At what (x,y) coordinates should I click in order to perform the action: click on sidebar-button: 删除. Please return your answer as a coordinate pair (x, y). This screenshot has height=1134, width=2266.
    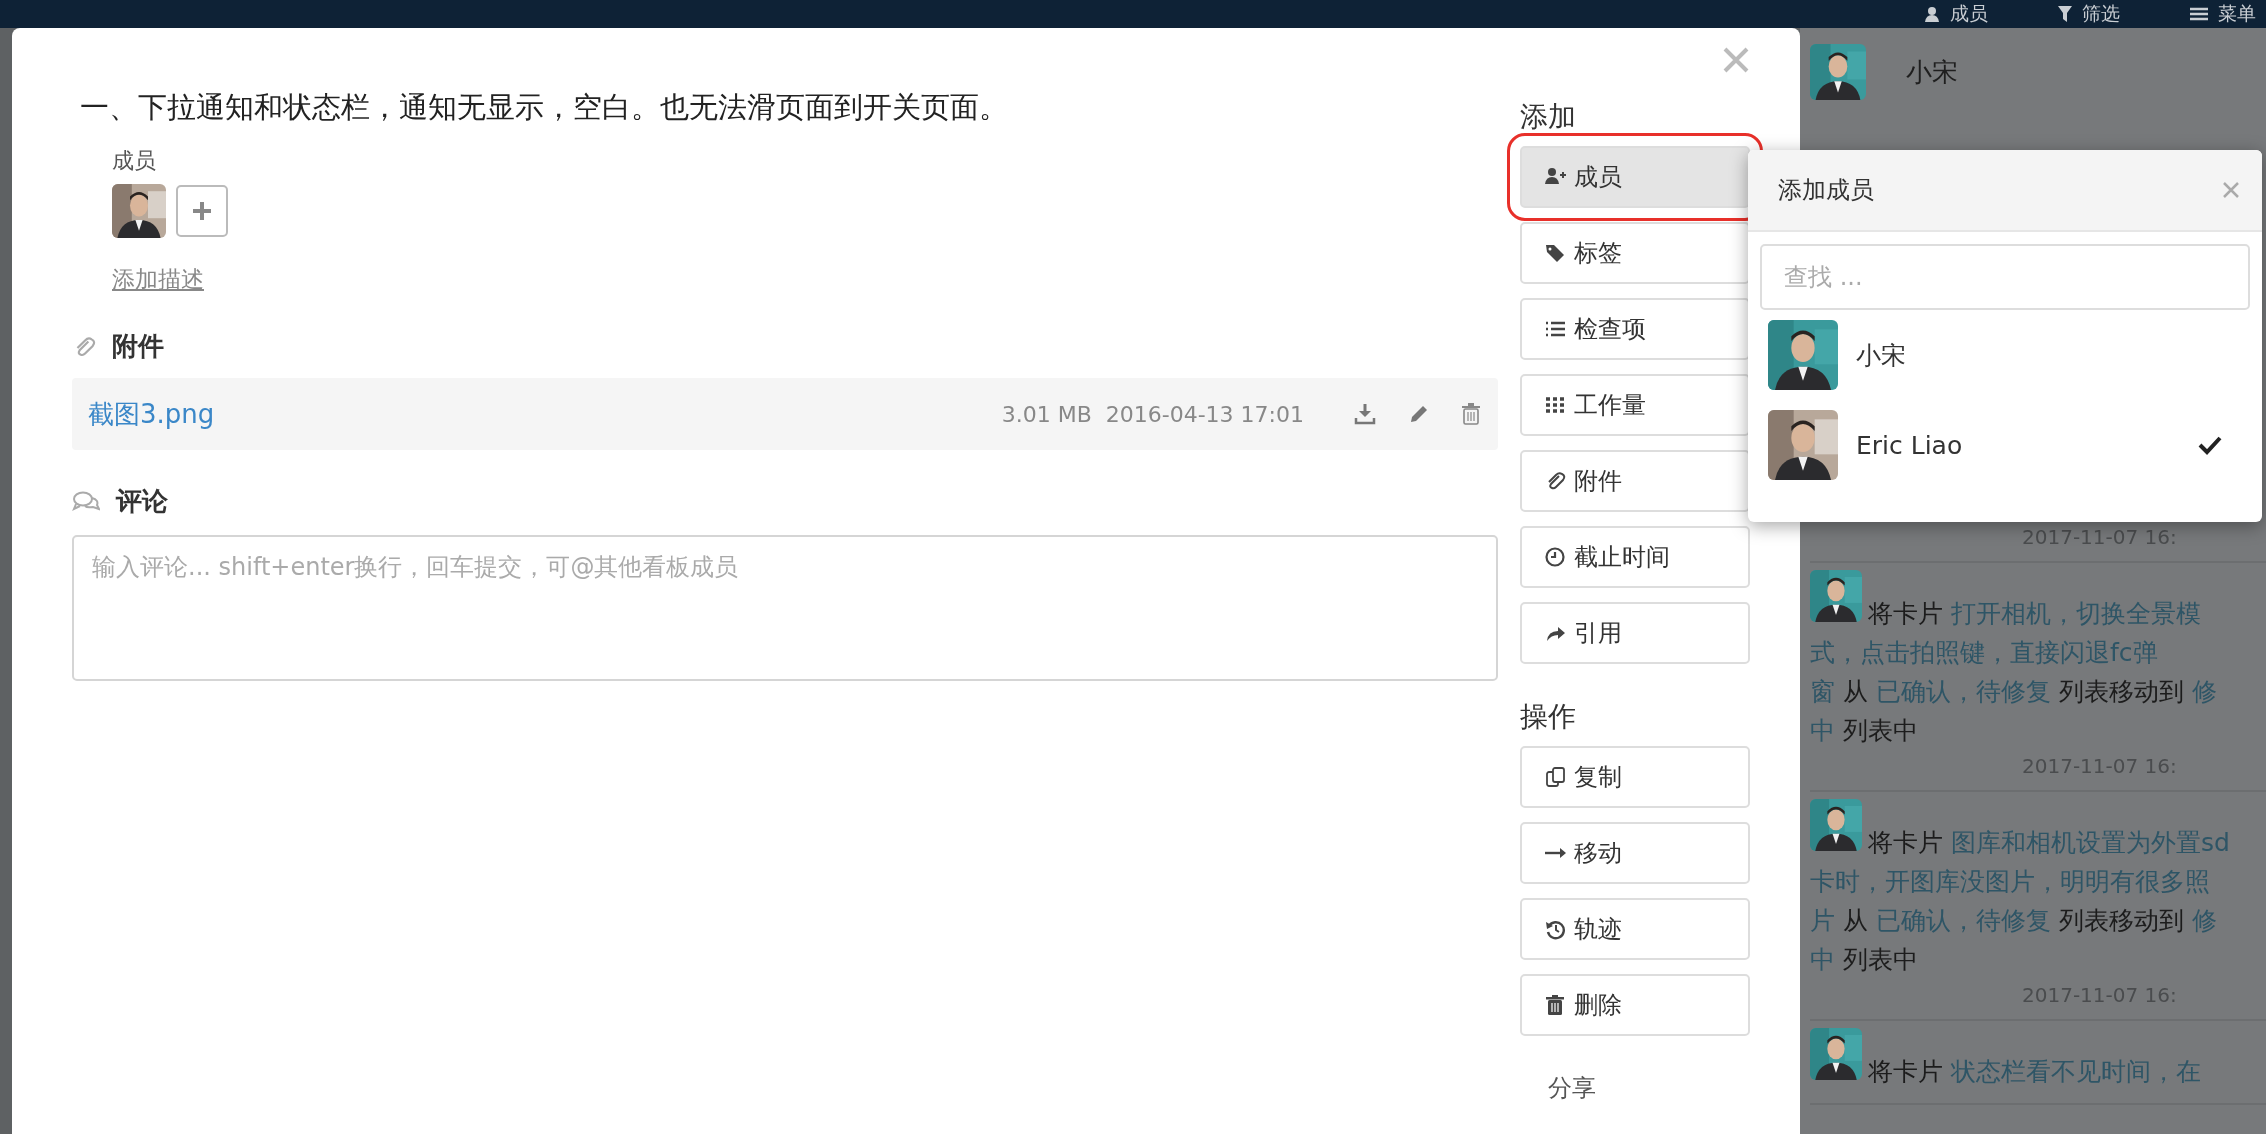
    Looking at the image, I should click on (1635, 1005).